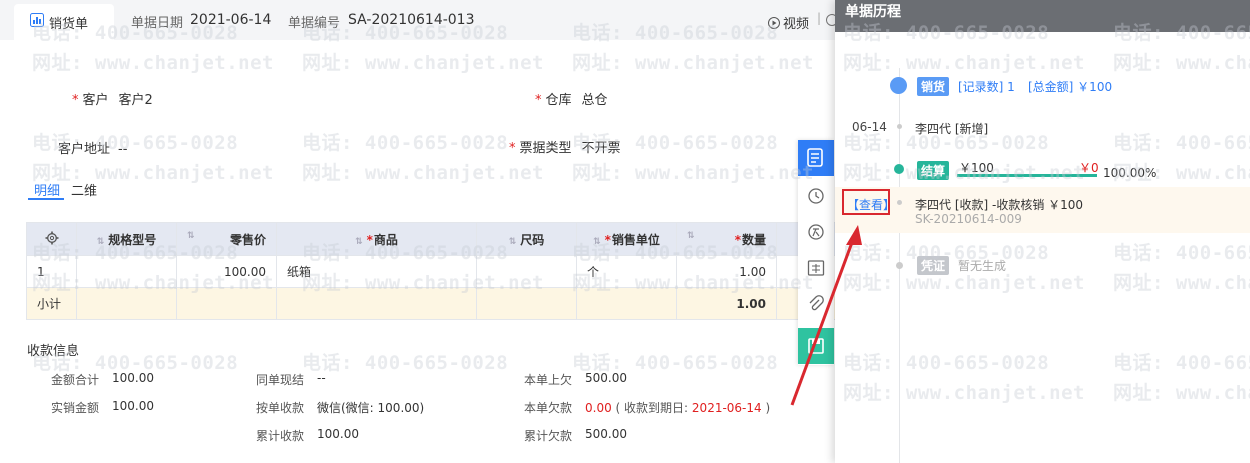 The width and height of the screenshot is (1250, 463). What do you see at coordinates (135, 100) in the screenshot?
I see `customer-value: 客户2` at bounding box center [135, 100].